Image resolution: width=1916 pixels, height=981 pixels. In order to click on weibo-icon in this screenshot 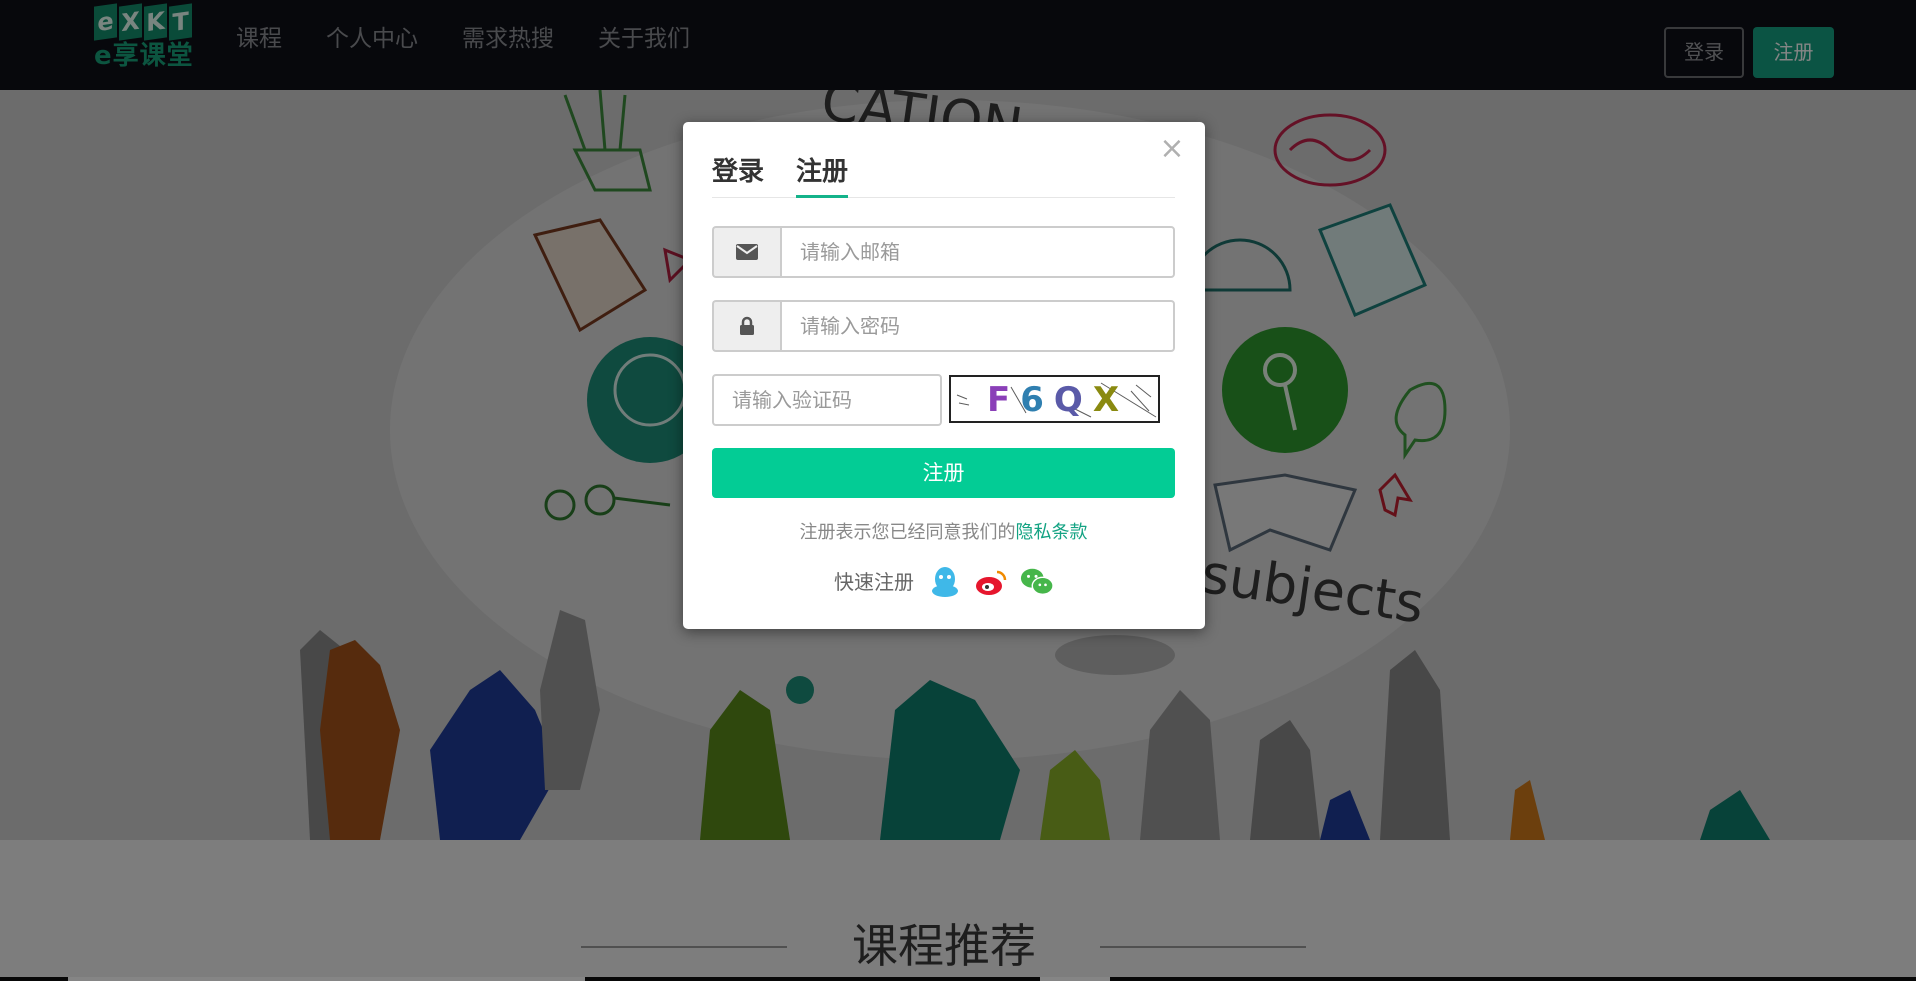, I will do `click(991, 582)`.